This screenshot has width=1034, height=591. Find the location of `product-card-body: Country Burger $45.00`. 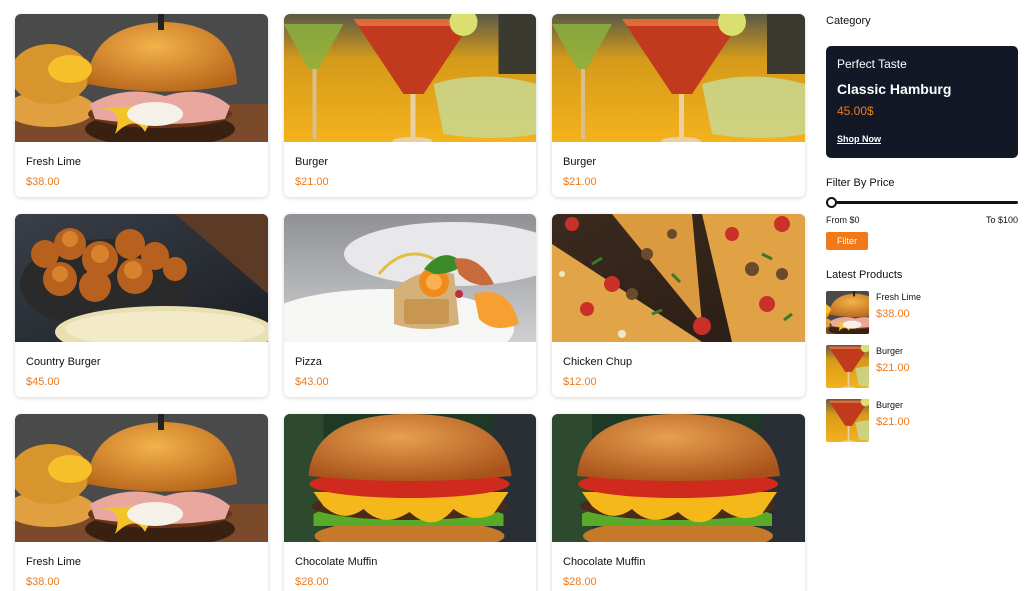

product-card-body: Country Burger $45.00 is located at coordinates (141, 365).